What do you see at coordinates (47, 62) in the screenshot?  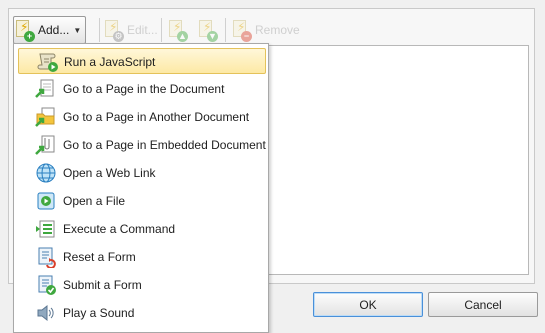 I see `script-icon` at bounding box center [47, 62].